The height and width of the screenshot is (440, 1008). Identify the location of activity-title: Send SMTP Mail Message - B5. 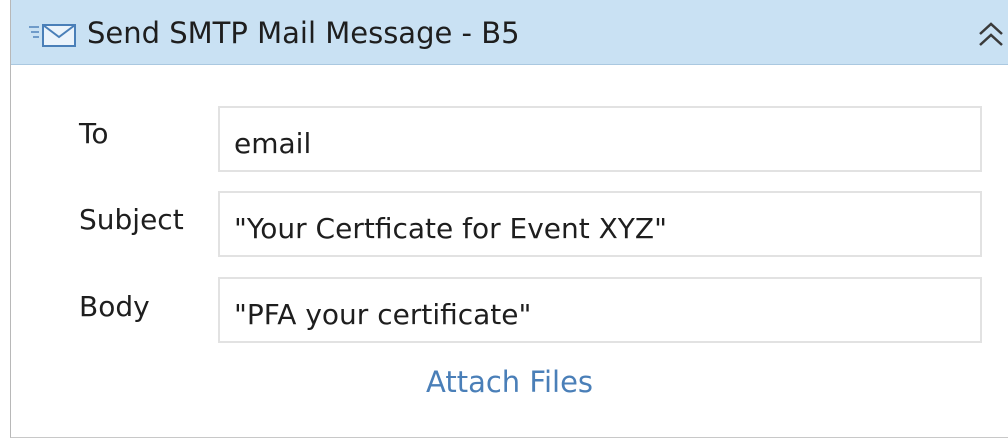
(303, 33).